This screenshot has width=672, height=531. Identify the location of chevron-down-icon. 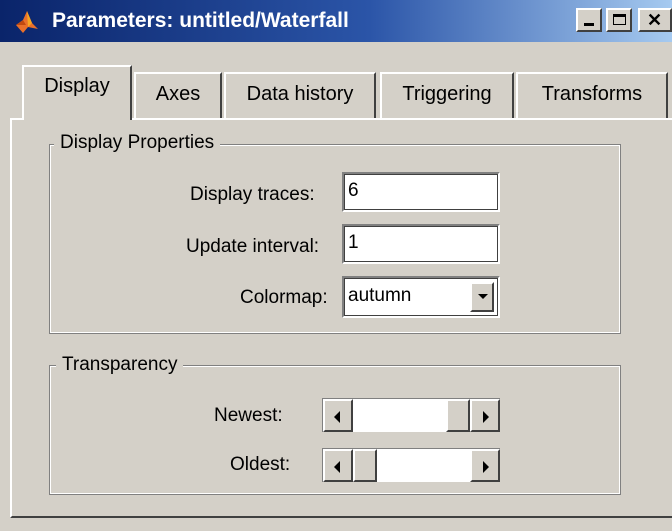
(483, 296).